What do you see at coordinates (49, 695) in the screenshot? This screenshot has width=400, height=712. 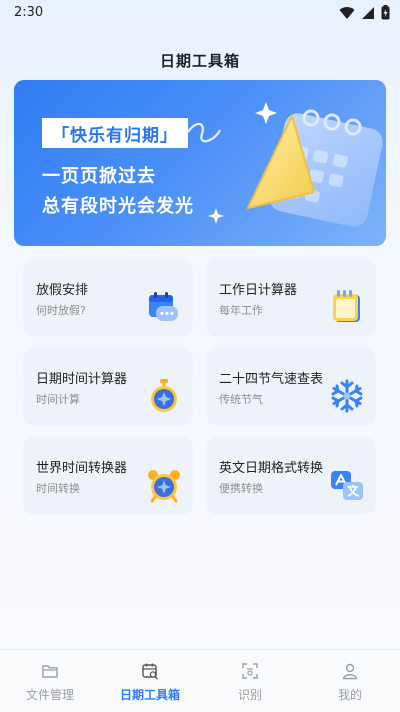 I see `tab-label: 文件管理` at bounding box center [49, 695].